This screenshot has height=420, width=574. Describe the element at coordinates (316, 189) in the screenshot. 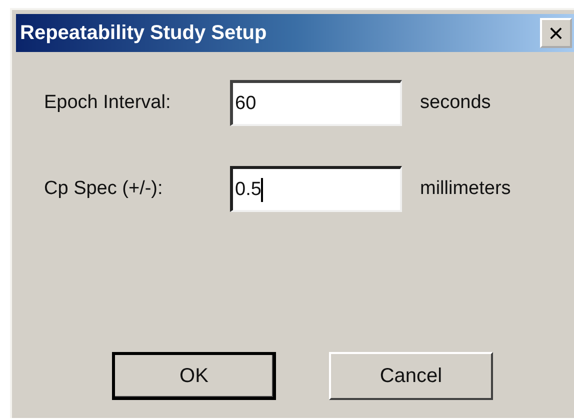

I see `input-field: 0.5` at that location.